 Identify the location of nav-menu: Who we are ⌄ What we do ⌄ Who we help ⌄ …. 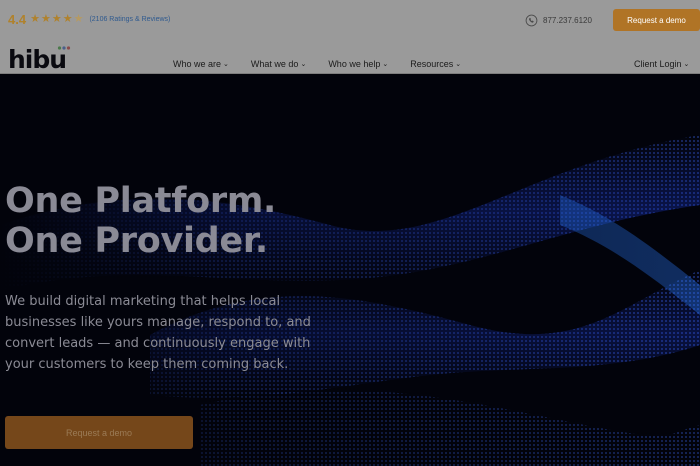
(328, 64).